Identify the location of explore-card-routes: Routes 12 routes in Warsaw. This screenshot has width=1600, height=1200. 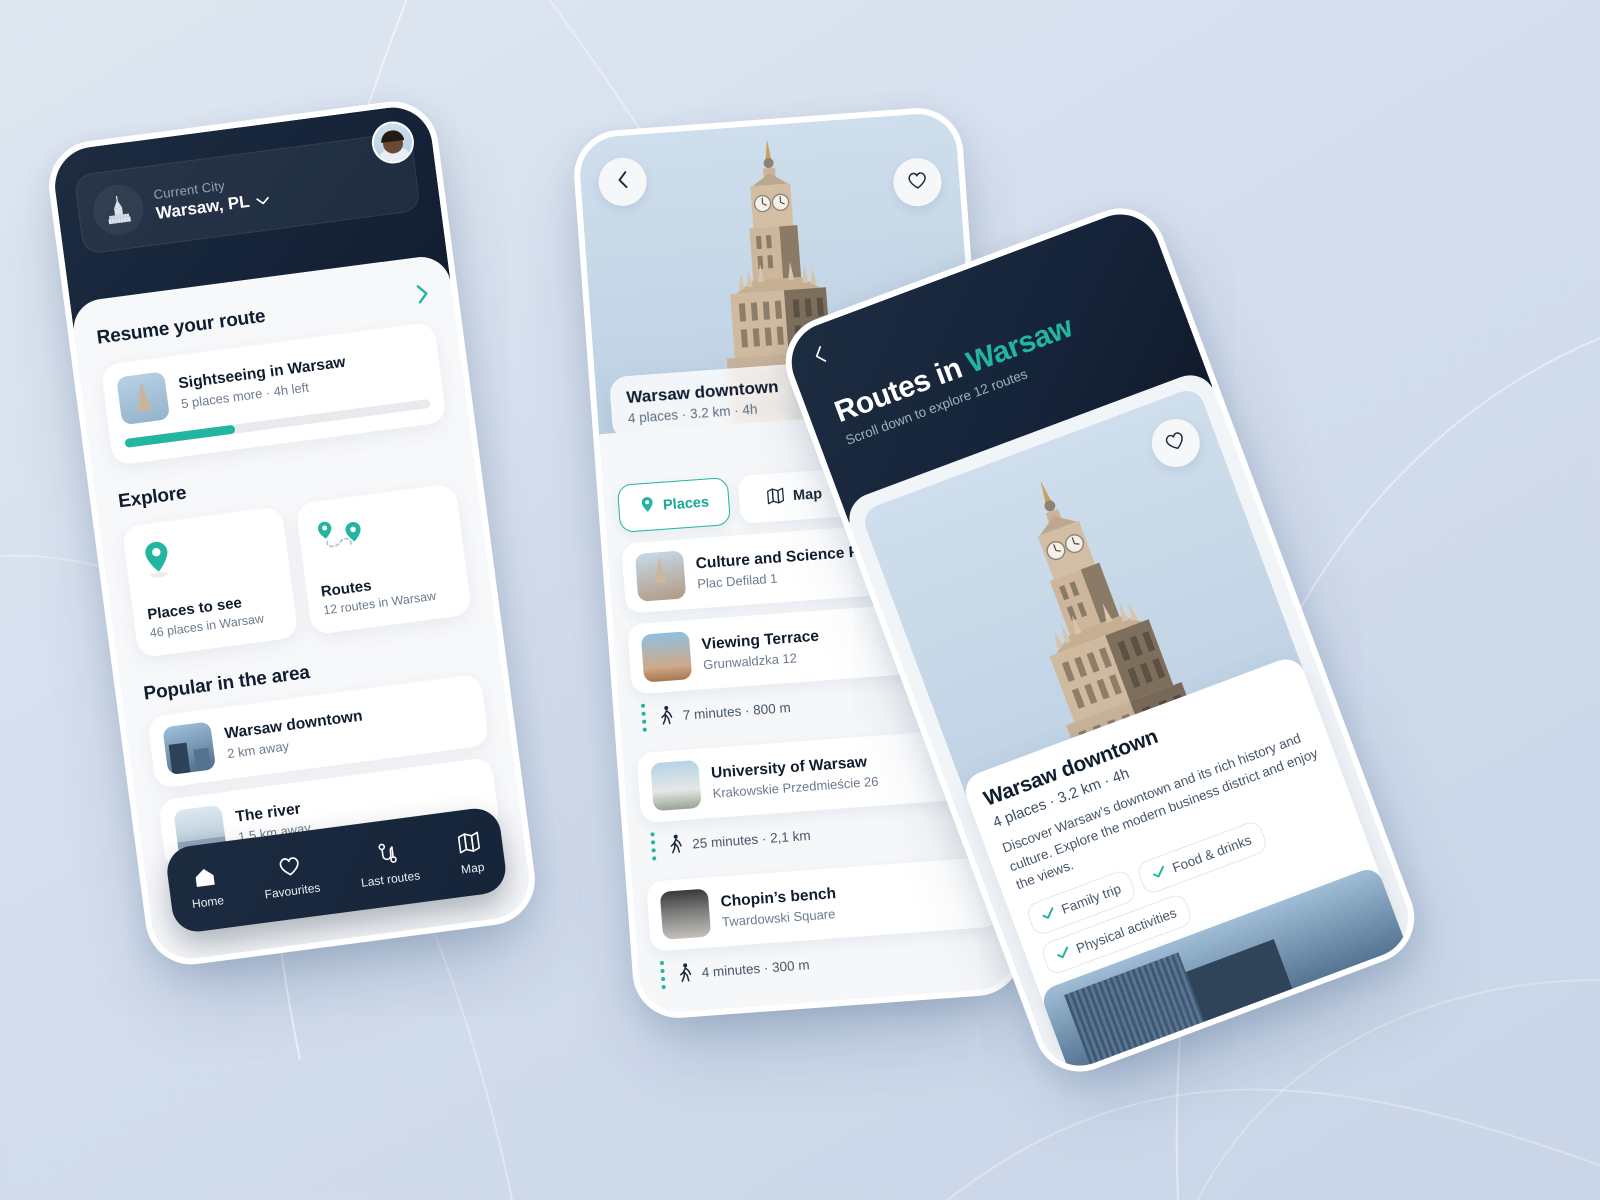
(384, 559).